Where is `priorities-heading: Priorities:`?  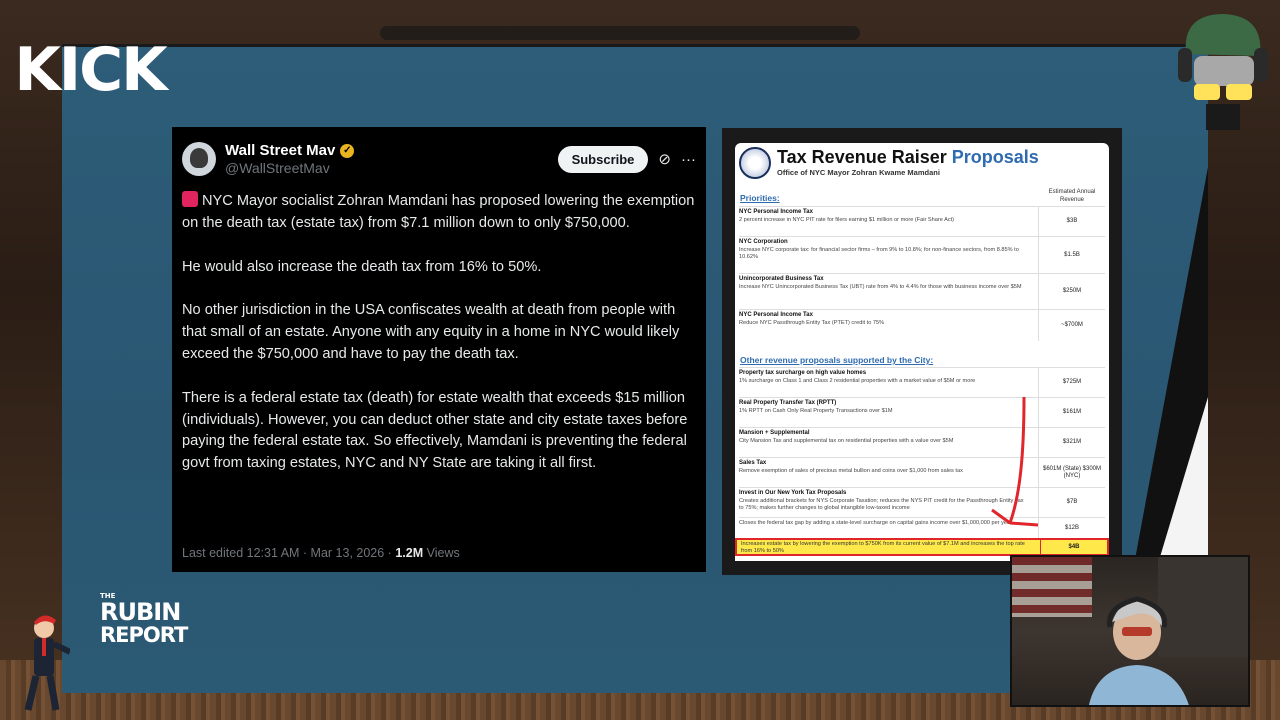
priorities-heading: Priorities: is located at coordinates (760, 198).